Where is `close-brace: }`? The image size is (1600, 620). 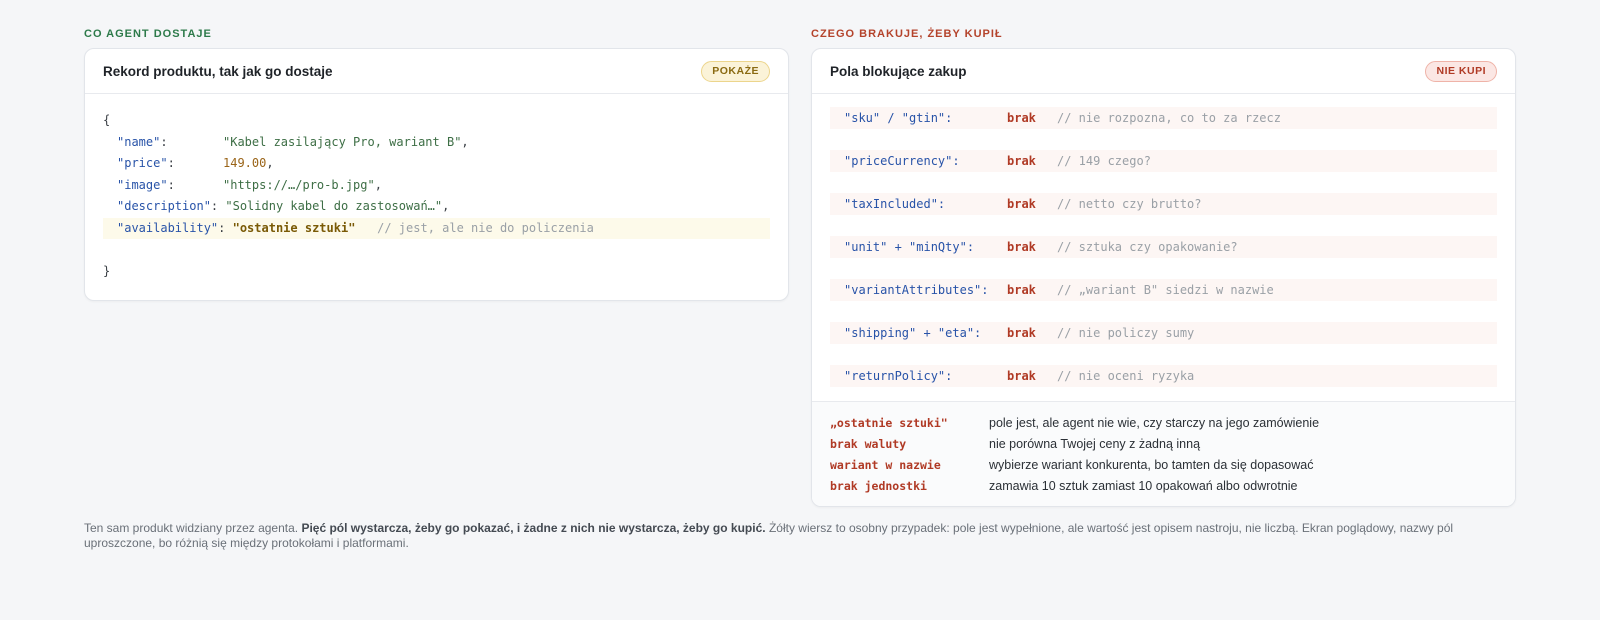 close-brace: } is located at coordinates (107, 270).